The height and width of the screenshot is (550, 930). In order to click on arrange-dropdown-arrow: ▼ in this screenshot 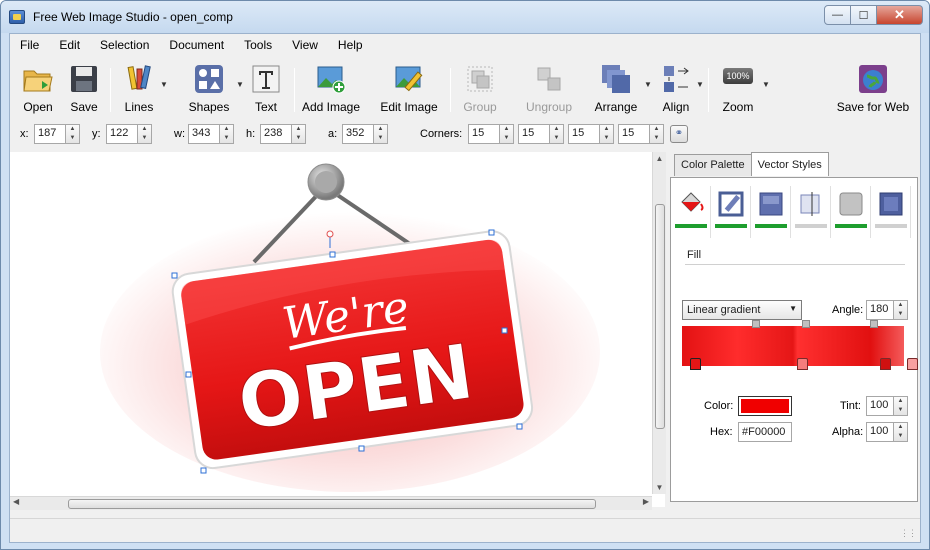, I will do `click(649, 88)`.